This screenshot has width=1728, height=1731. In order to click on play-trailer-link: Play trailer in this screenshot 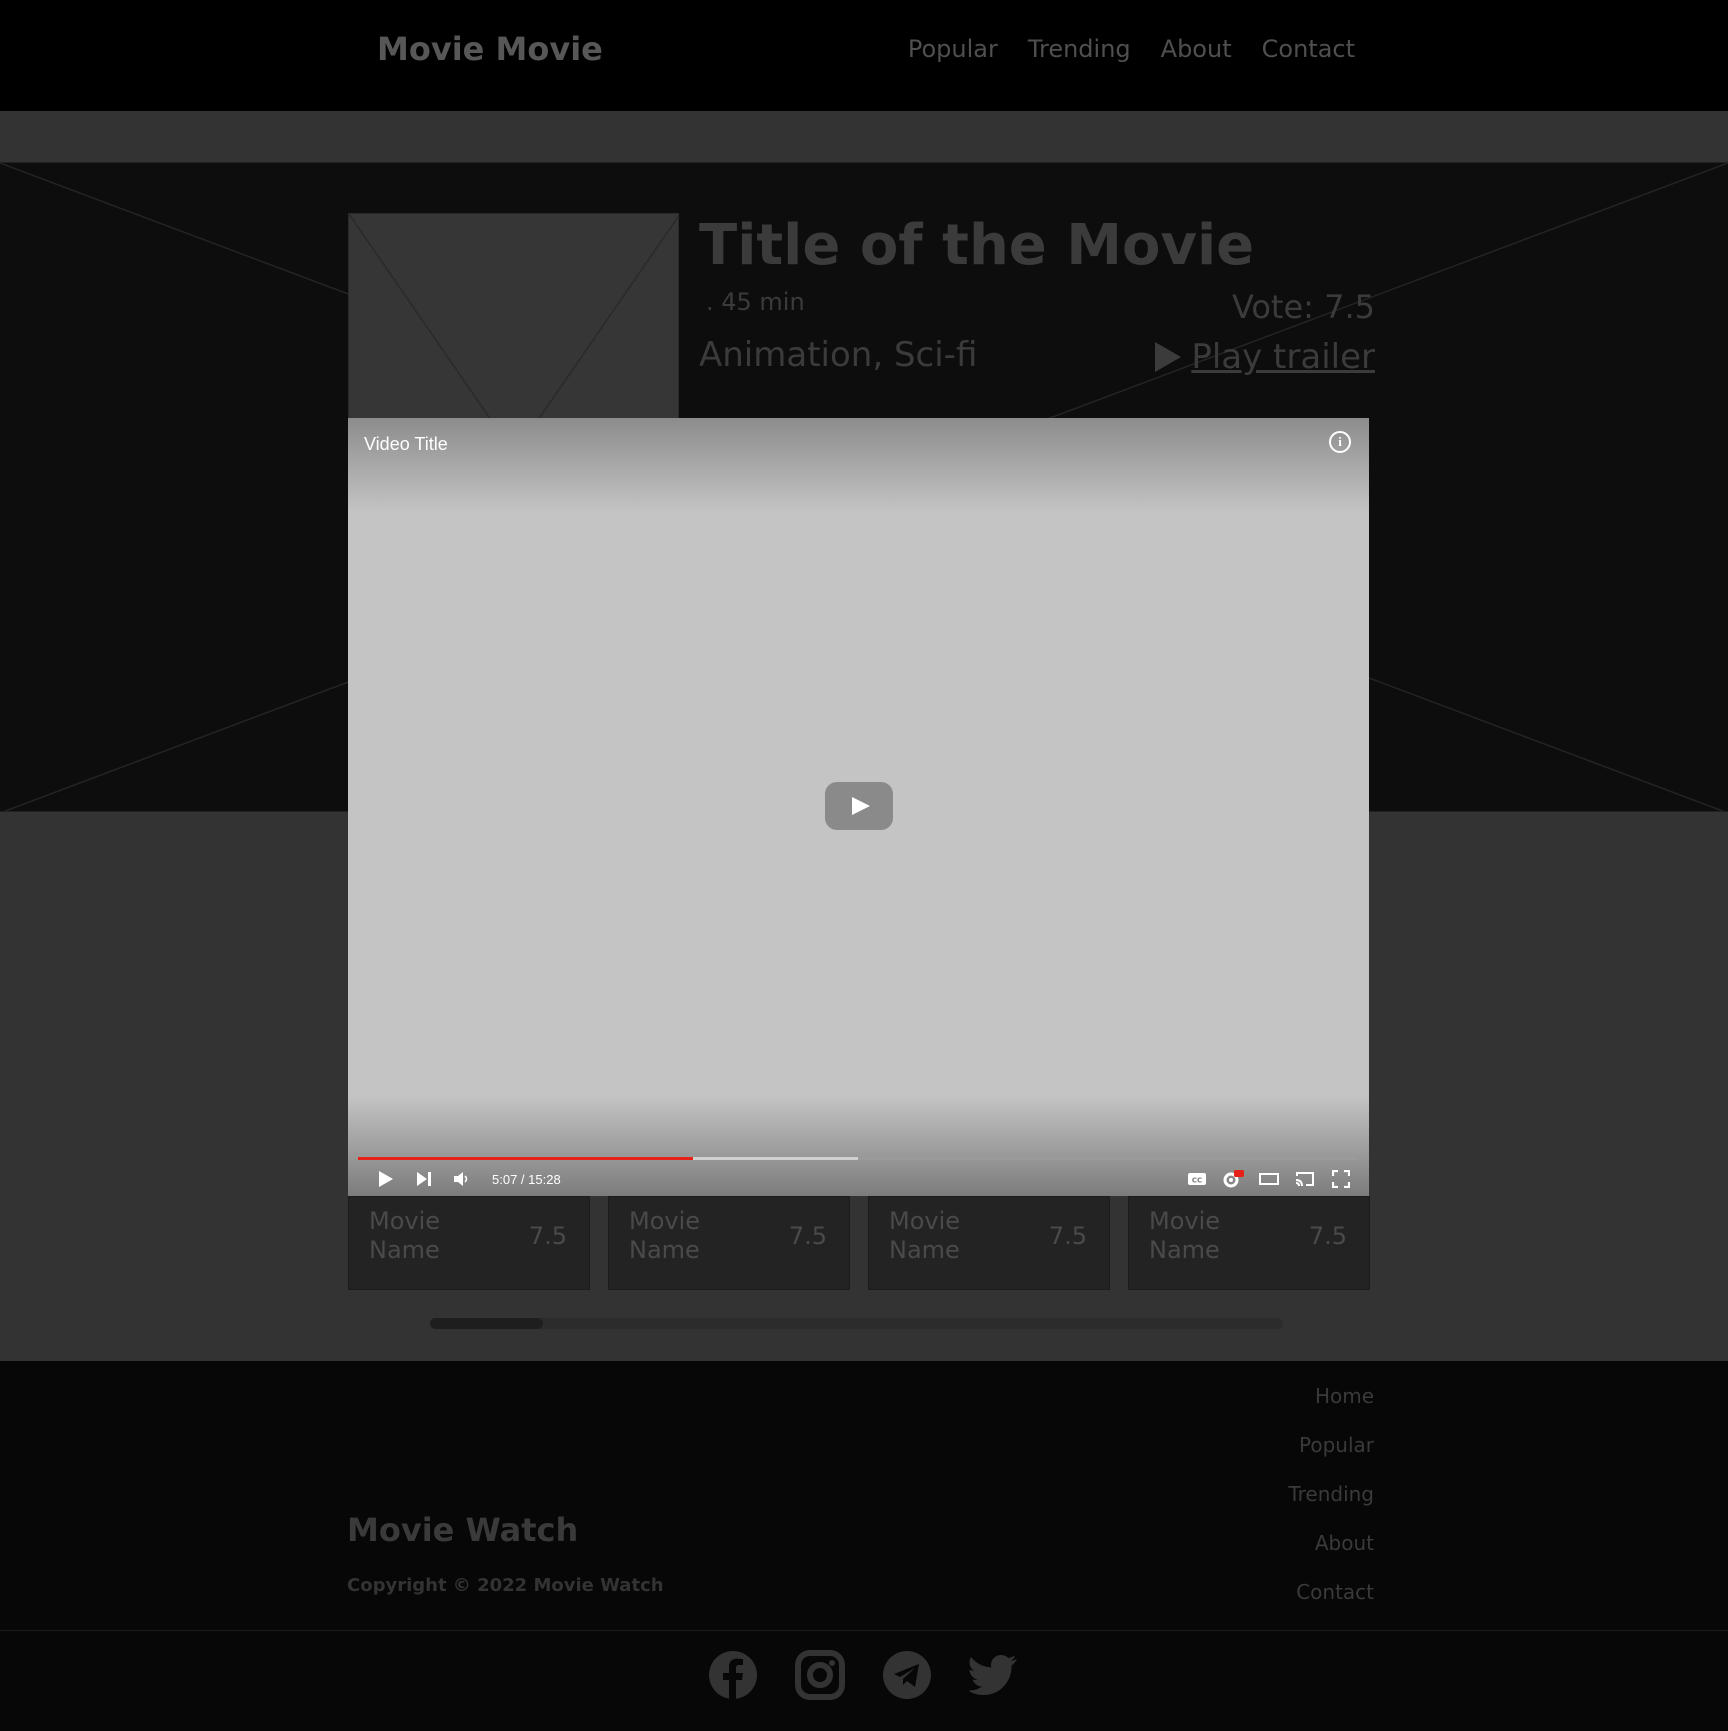, I will do `click(1265, 357)`.